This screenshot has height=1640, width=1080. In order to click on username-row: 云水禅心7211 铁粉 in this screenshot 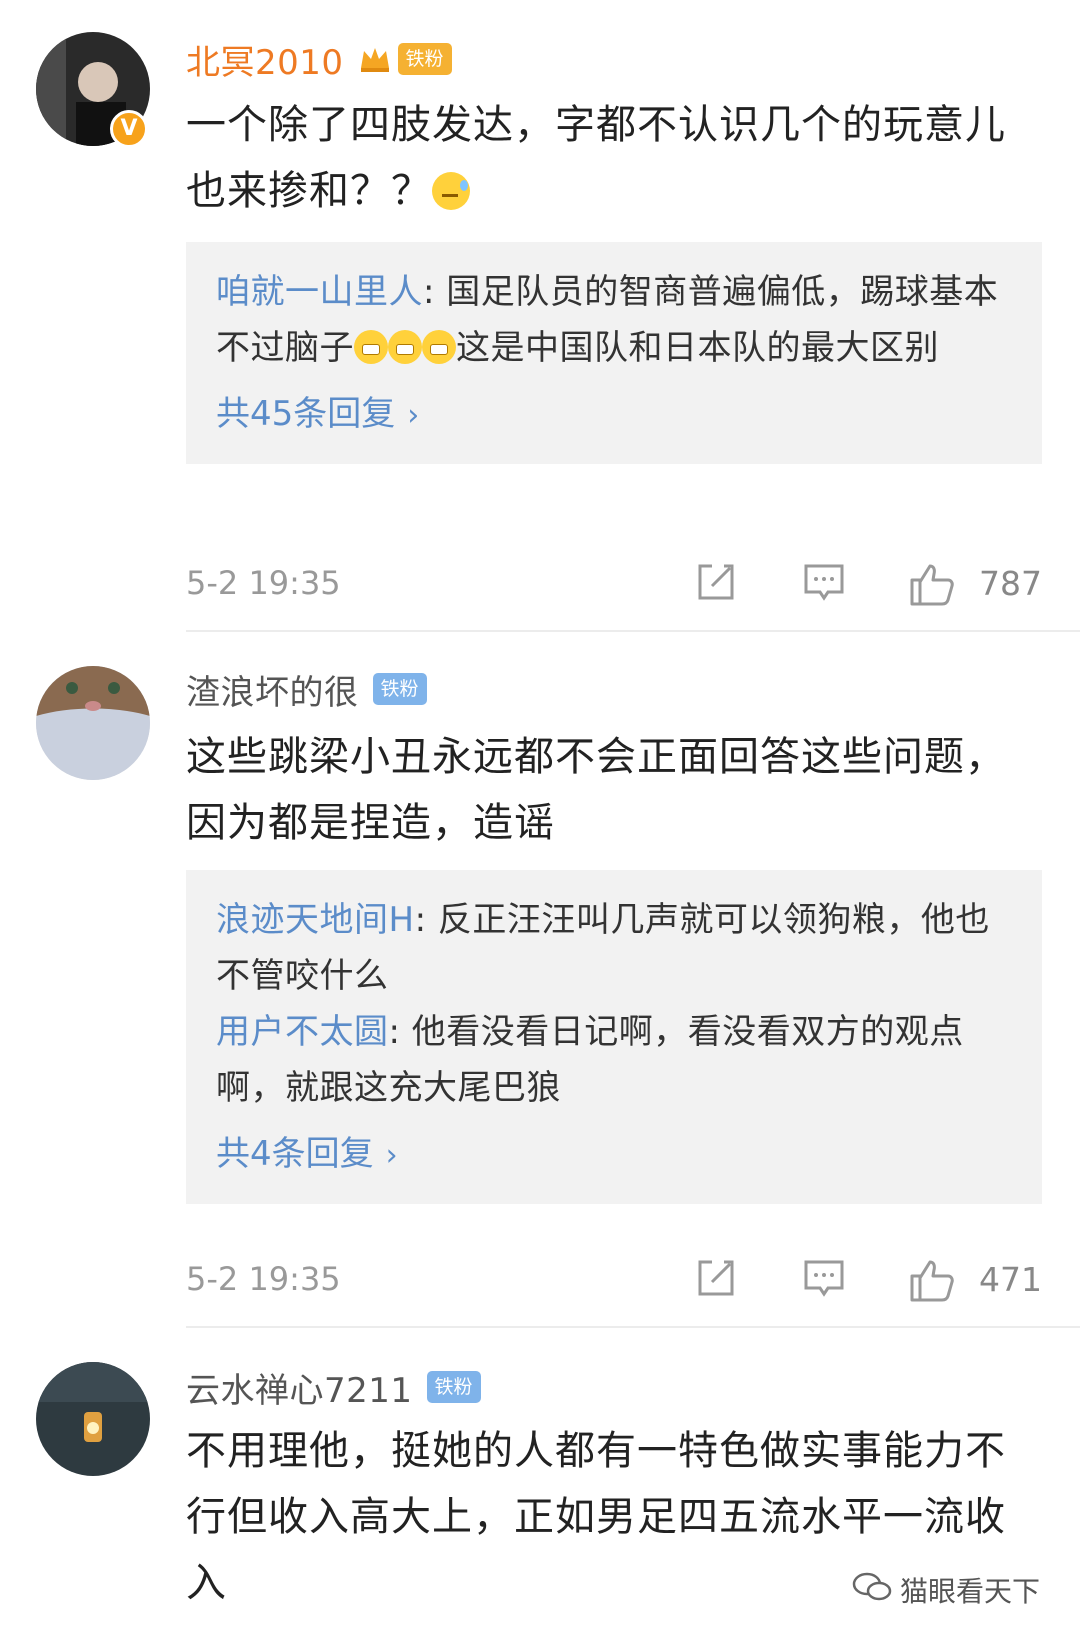, I will do `click(333, 1387)`.